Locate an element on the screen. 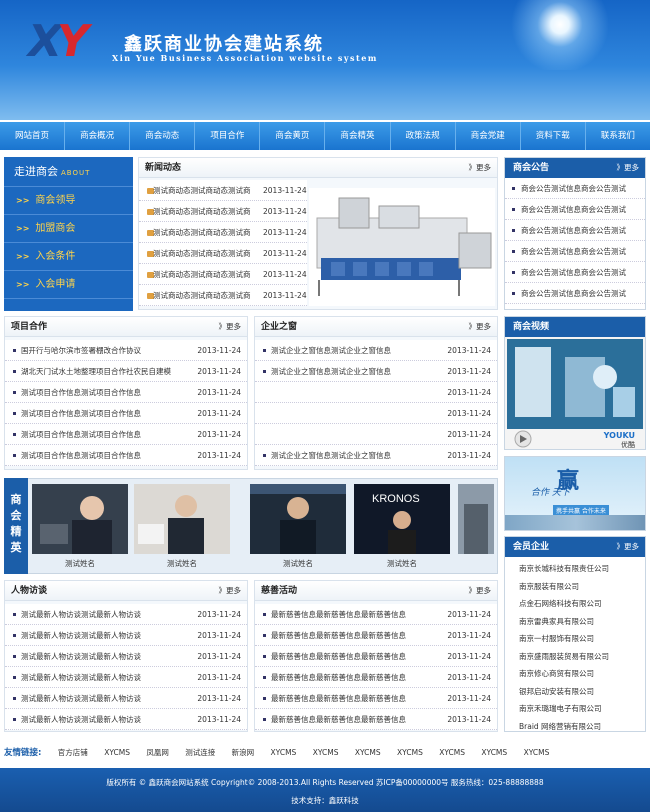 The height and width of the screenshot is (812, 650). list-item: 国开行与哈尔滨市签署棚改合作协议 2013-11-24 is located at coordinates (126, 350).